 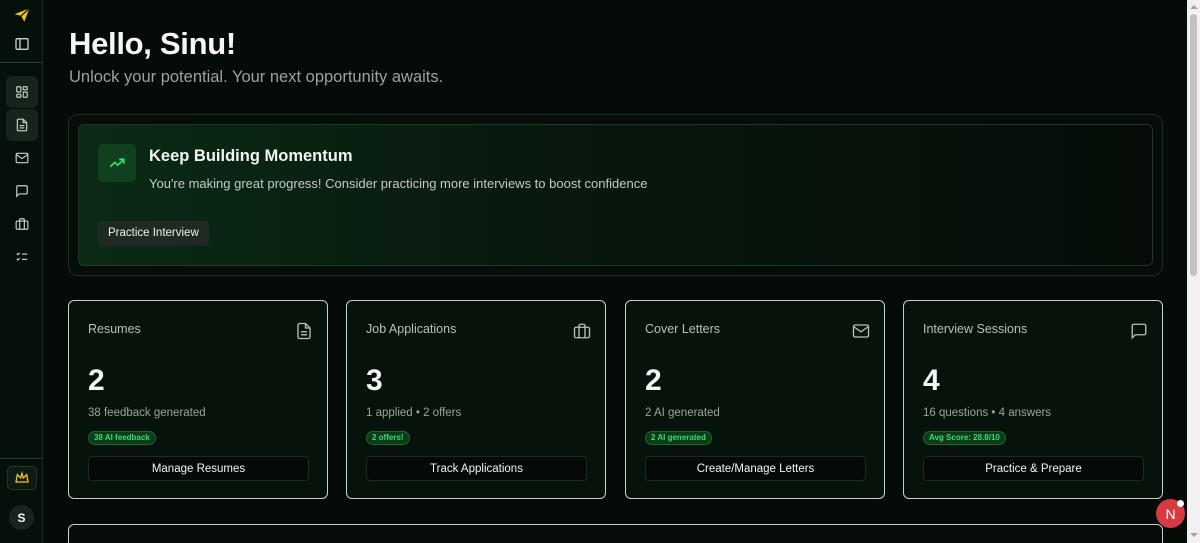 I want to click on card-subtext: 1 applied • 2 offers, so click(x=414, y=413).